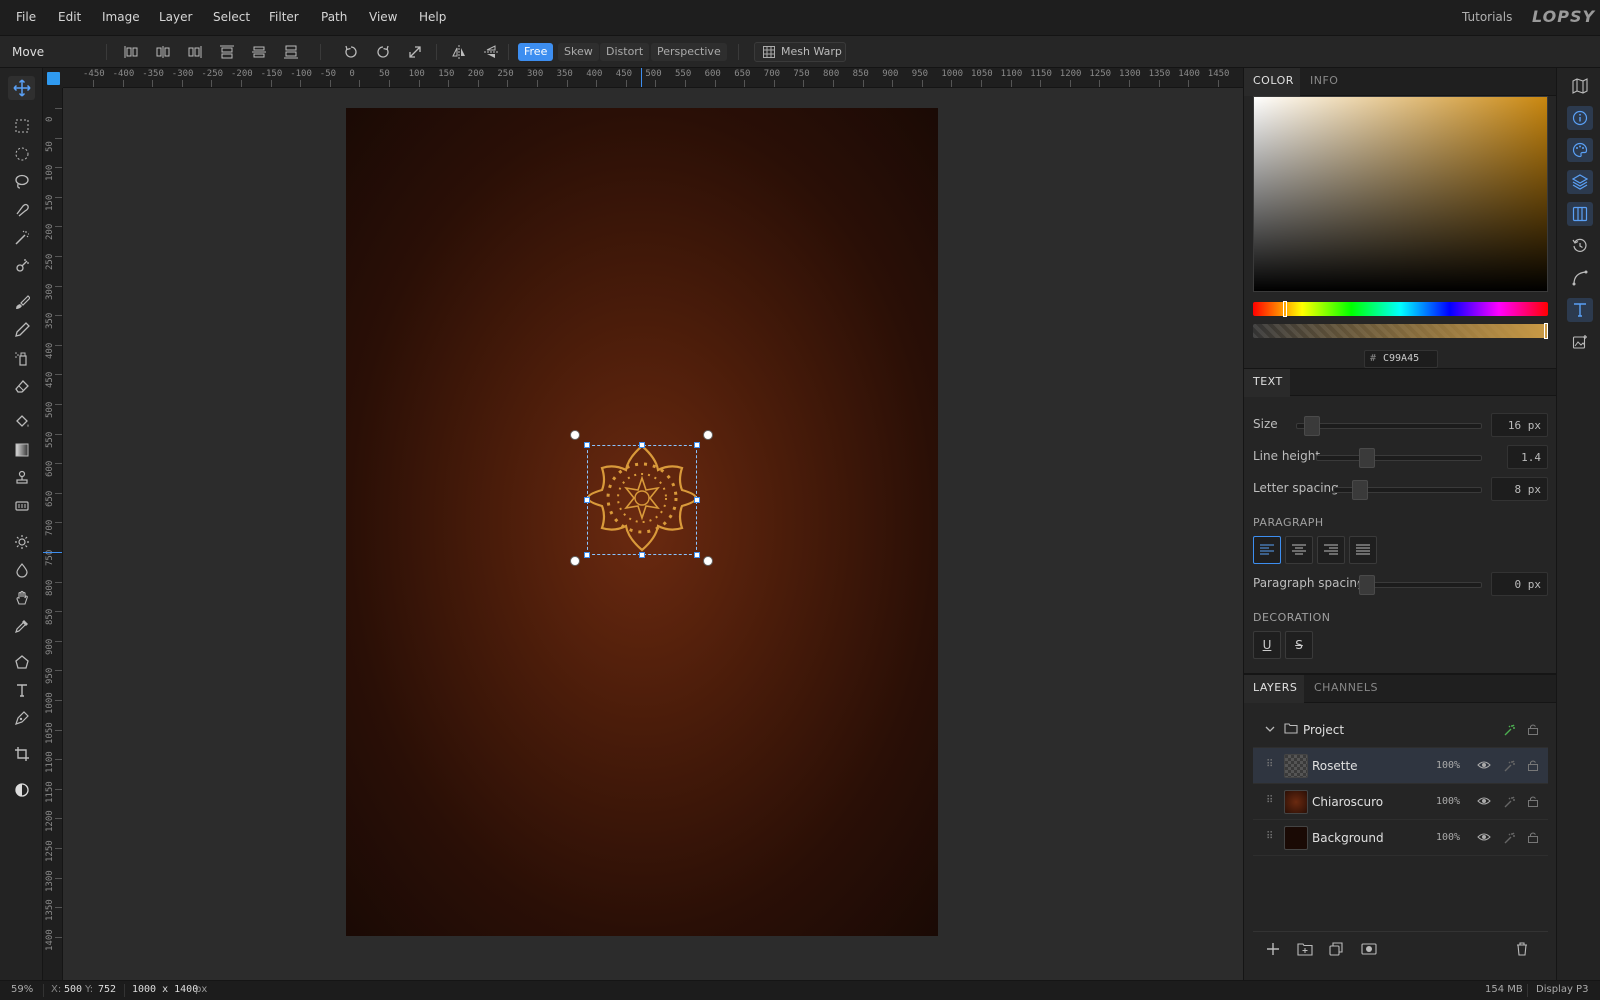 Image resolution: width=1600 pixels, height=1000 pixels. What do you see at coordinates (163, 52) in the screenshot?
I see `align-hcenter-icon` at bounding box center [163, 52].